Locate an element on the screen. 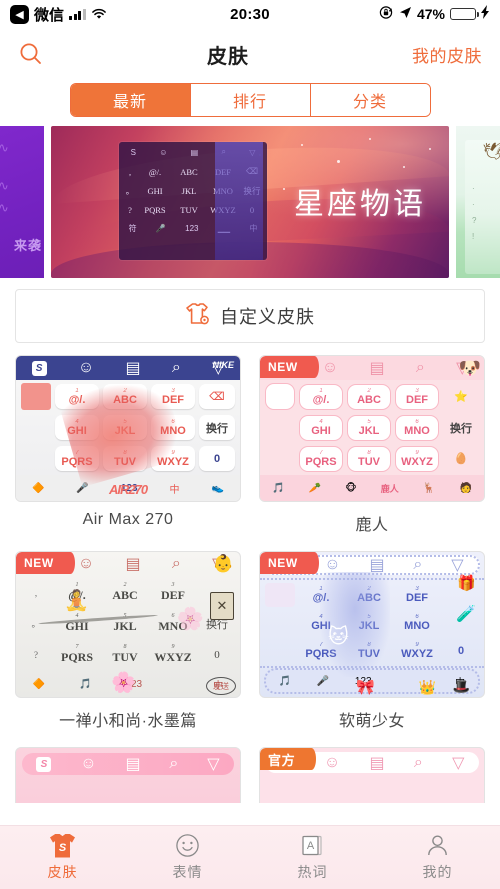 This screenshot has width=500, height=889. bottom-nav-label-emoji: 表情 is located at coordinates (187, 871).